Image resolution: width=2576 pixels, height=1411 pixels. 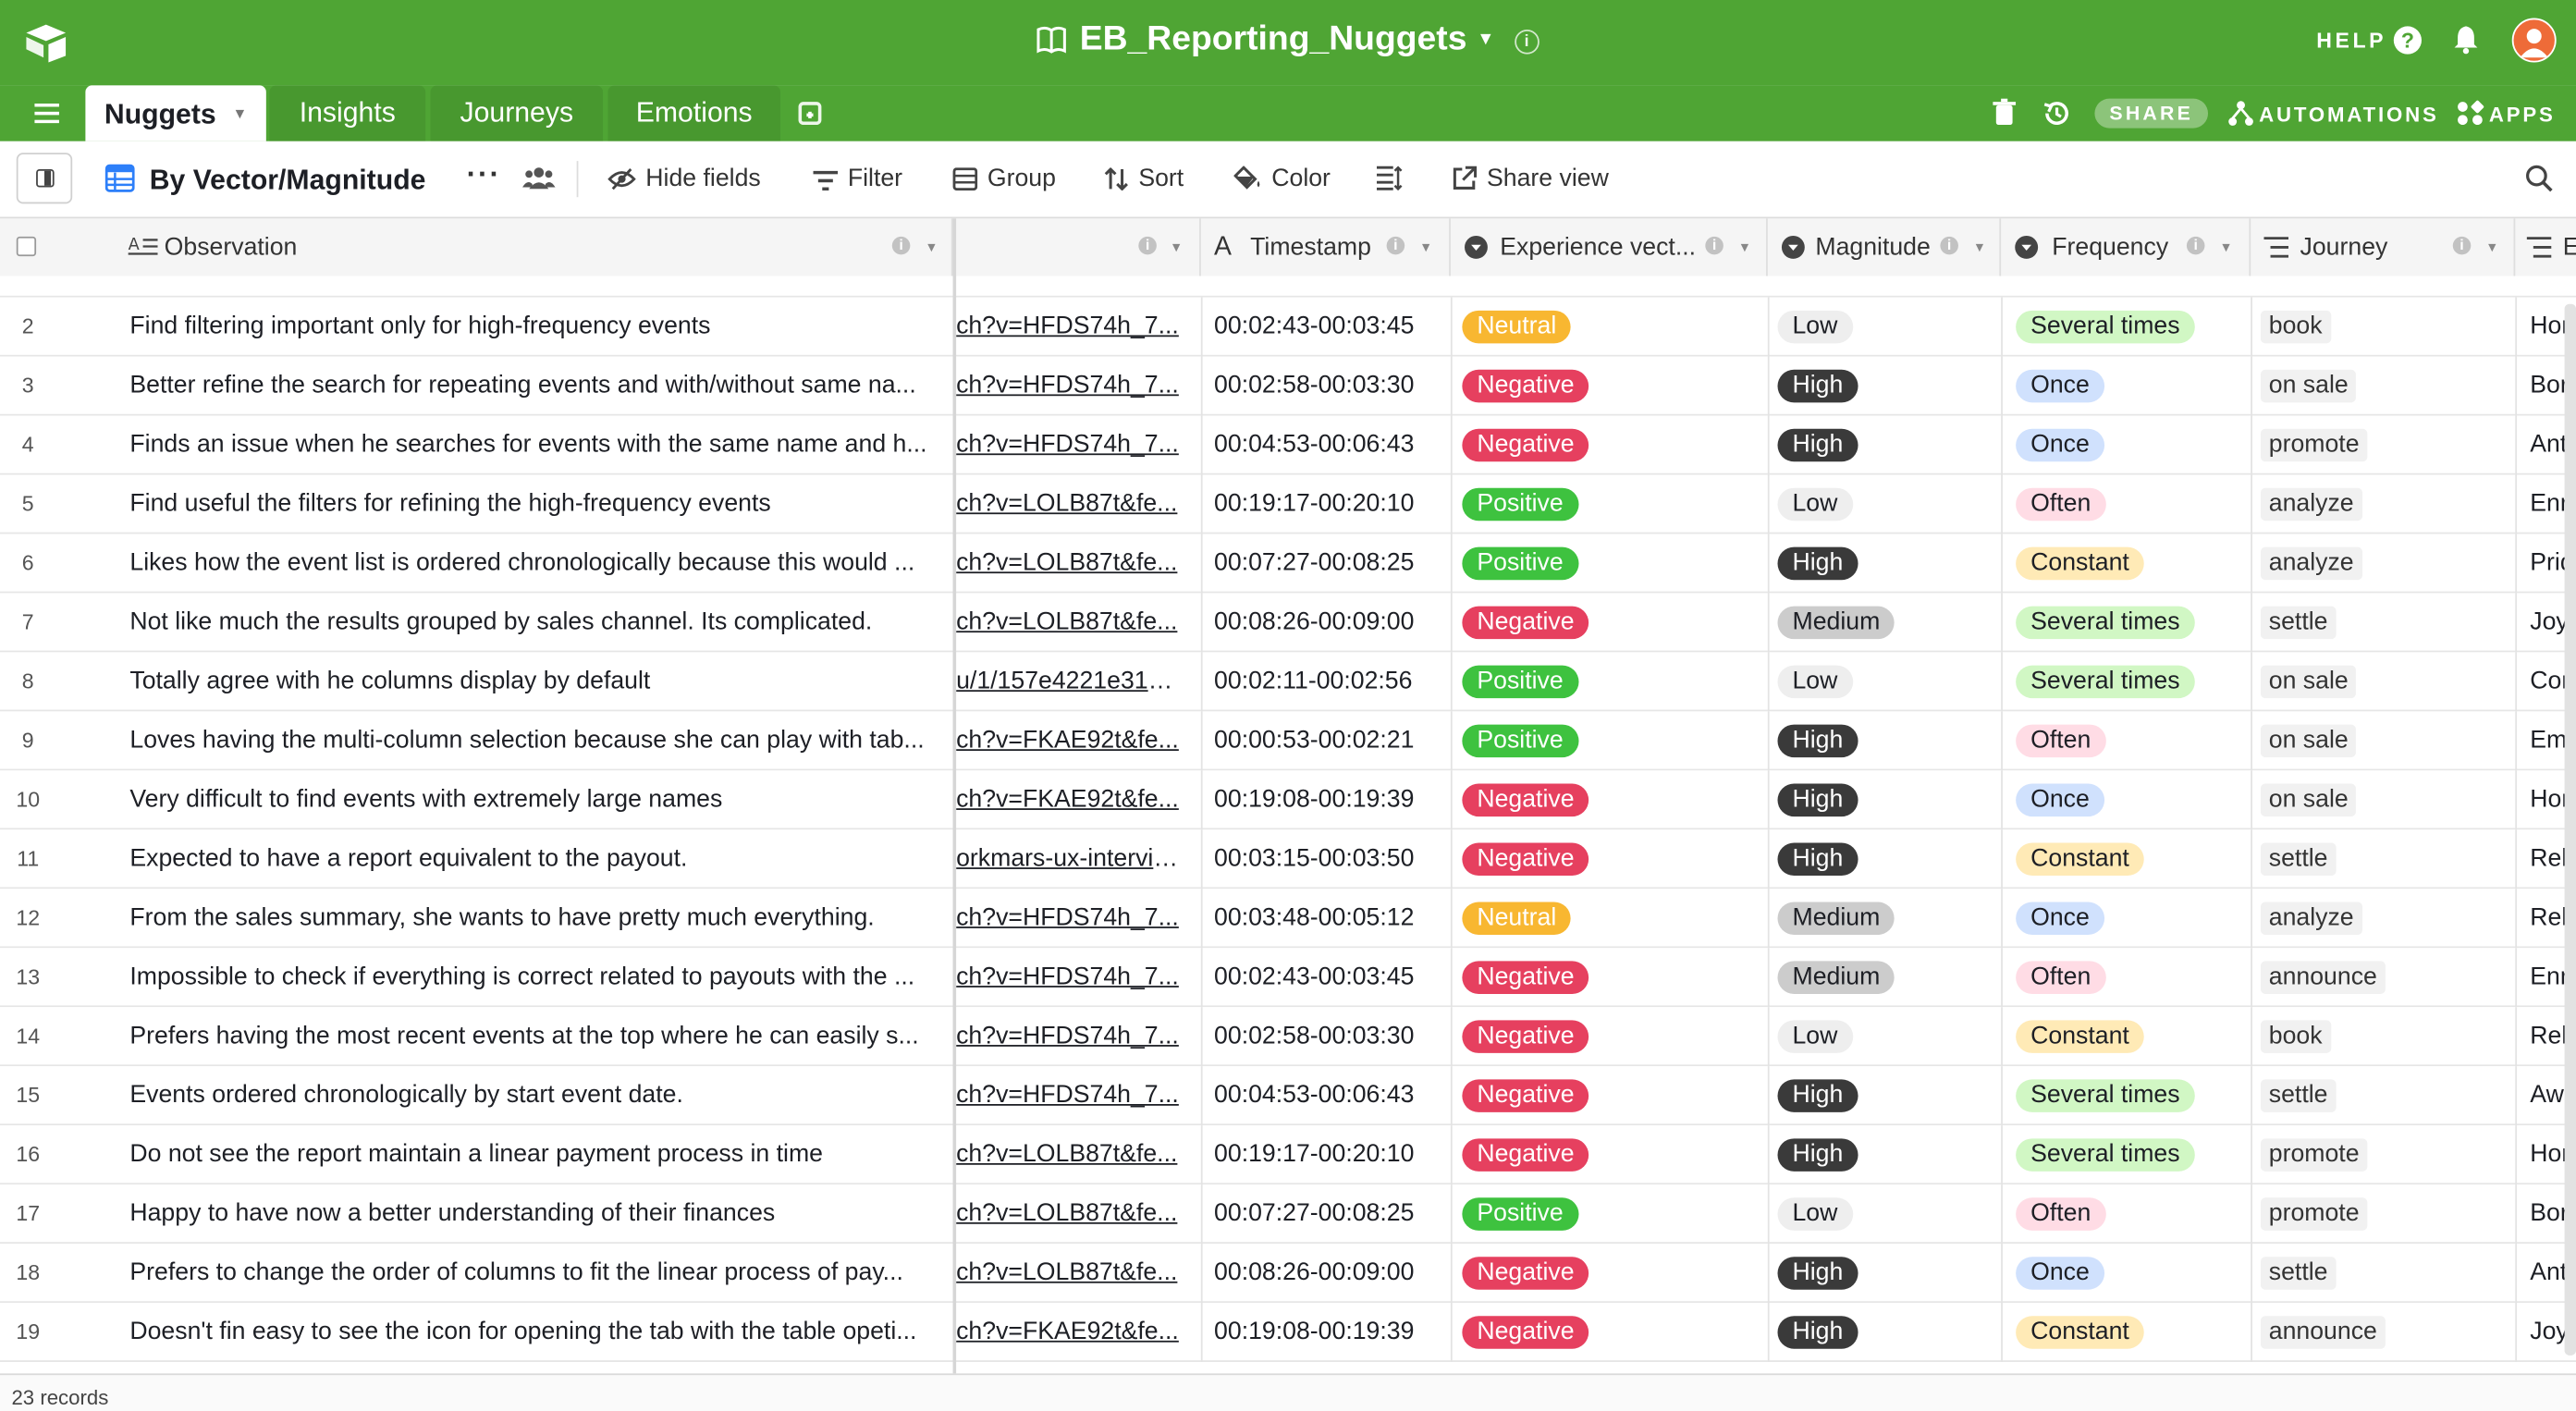 I want to click on timestamp-cell: 00:08:26-00:09:00, so click(x=1329, y=621).